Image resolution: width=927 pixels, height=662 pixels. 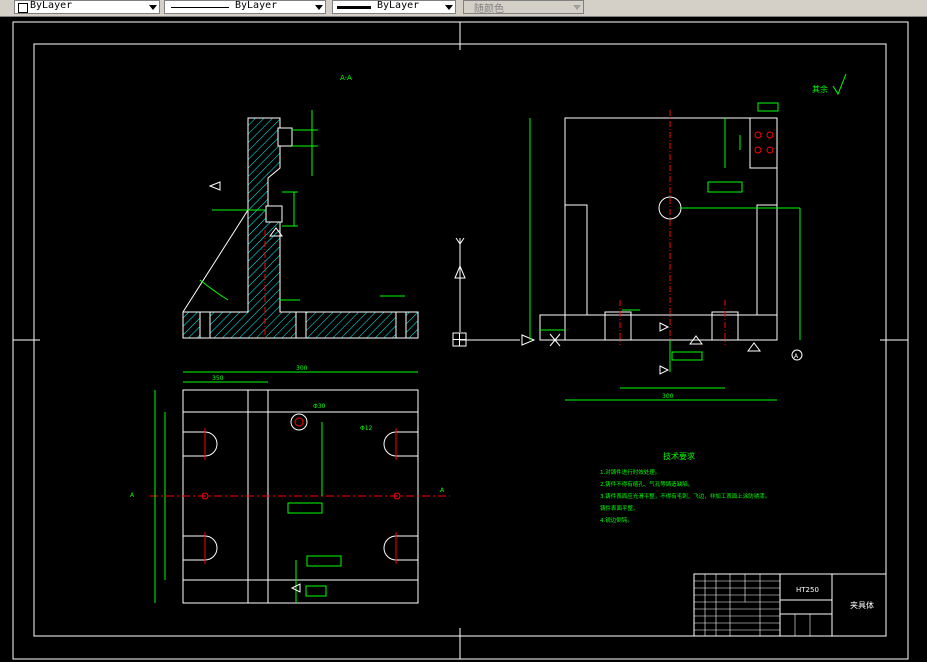 What do you see at coordinates (215, 261) in the screenshot?
I see `rib-line` at bounding box center [215, 261].